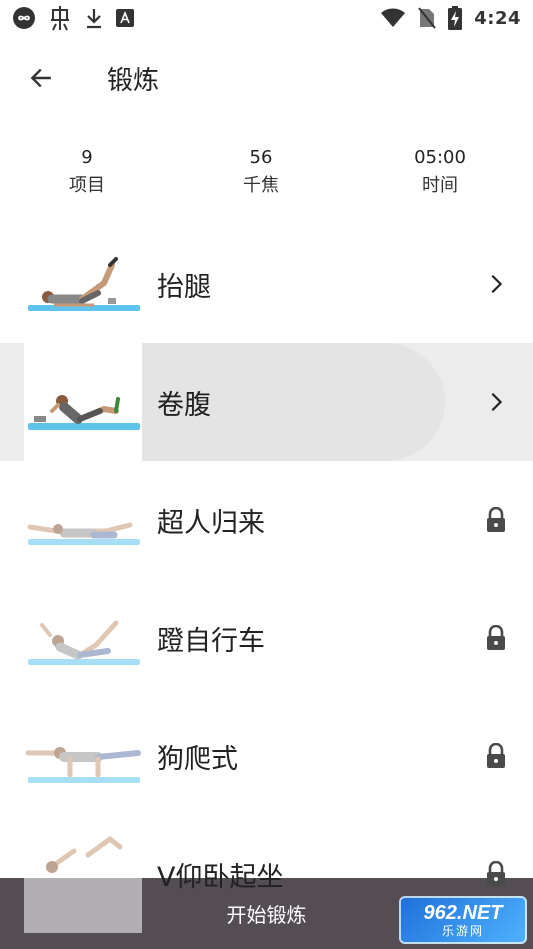 Image resolution: width=533 pixels, height=949 pixels. Describe the element at coordinates (125, 18) in the screenshot. I see `font-icon` at that location.